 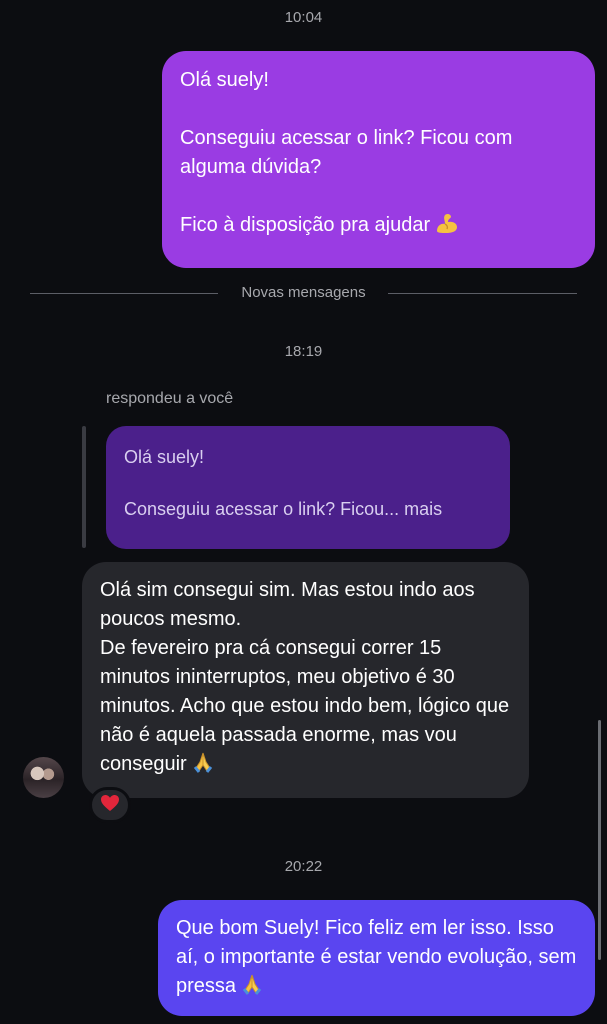 What do you see at coordinates (203, 766) in the screenshot?
I see `folded-hands-icon` at bounding box center [203, 766].